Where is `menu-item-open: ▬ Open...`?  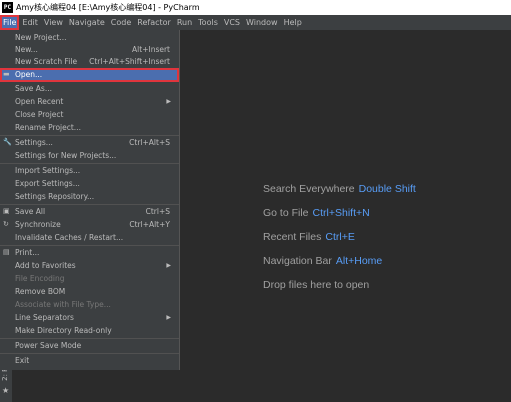 menu-item-open: ▬ Open... is located at coordinates (89, 75).